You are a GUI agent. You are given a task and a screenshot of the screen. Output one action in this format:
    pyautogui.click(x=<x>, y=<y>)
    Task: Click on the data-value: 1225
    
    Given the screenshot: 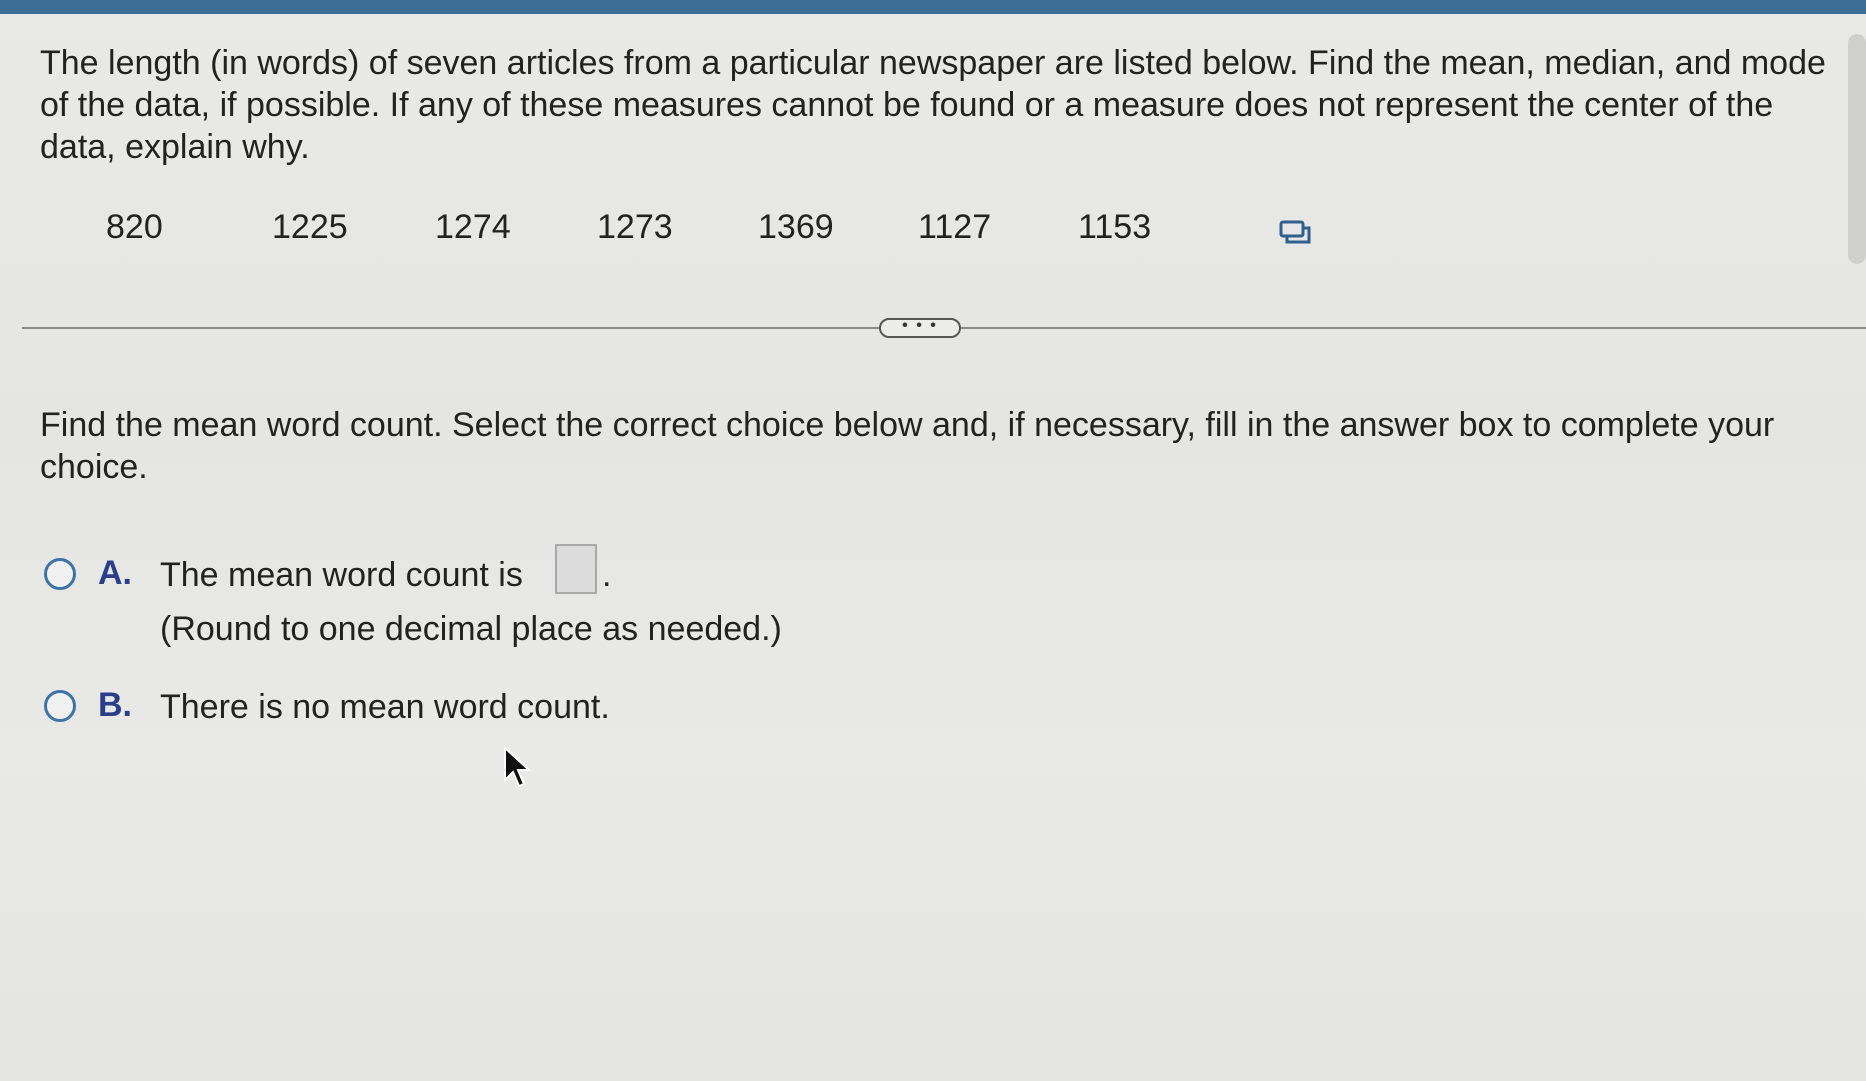 What is the action you would take?
    pyautogui.click(x=310, y=227)
    